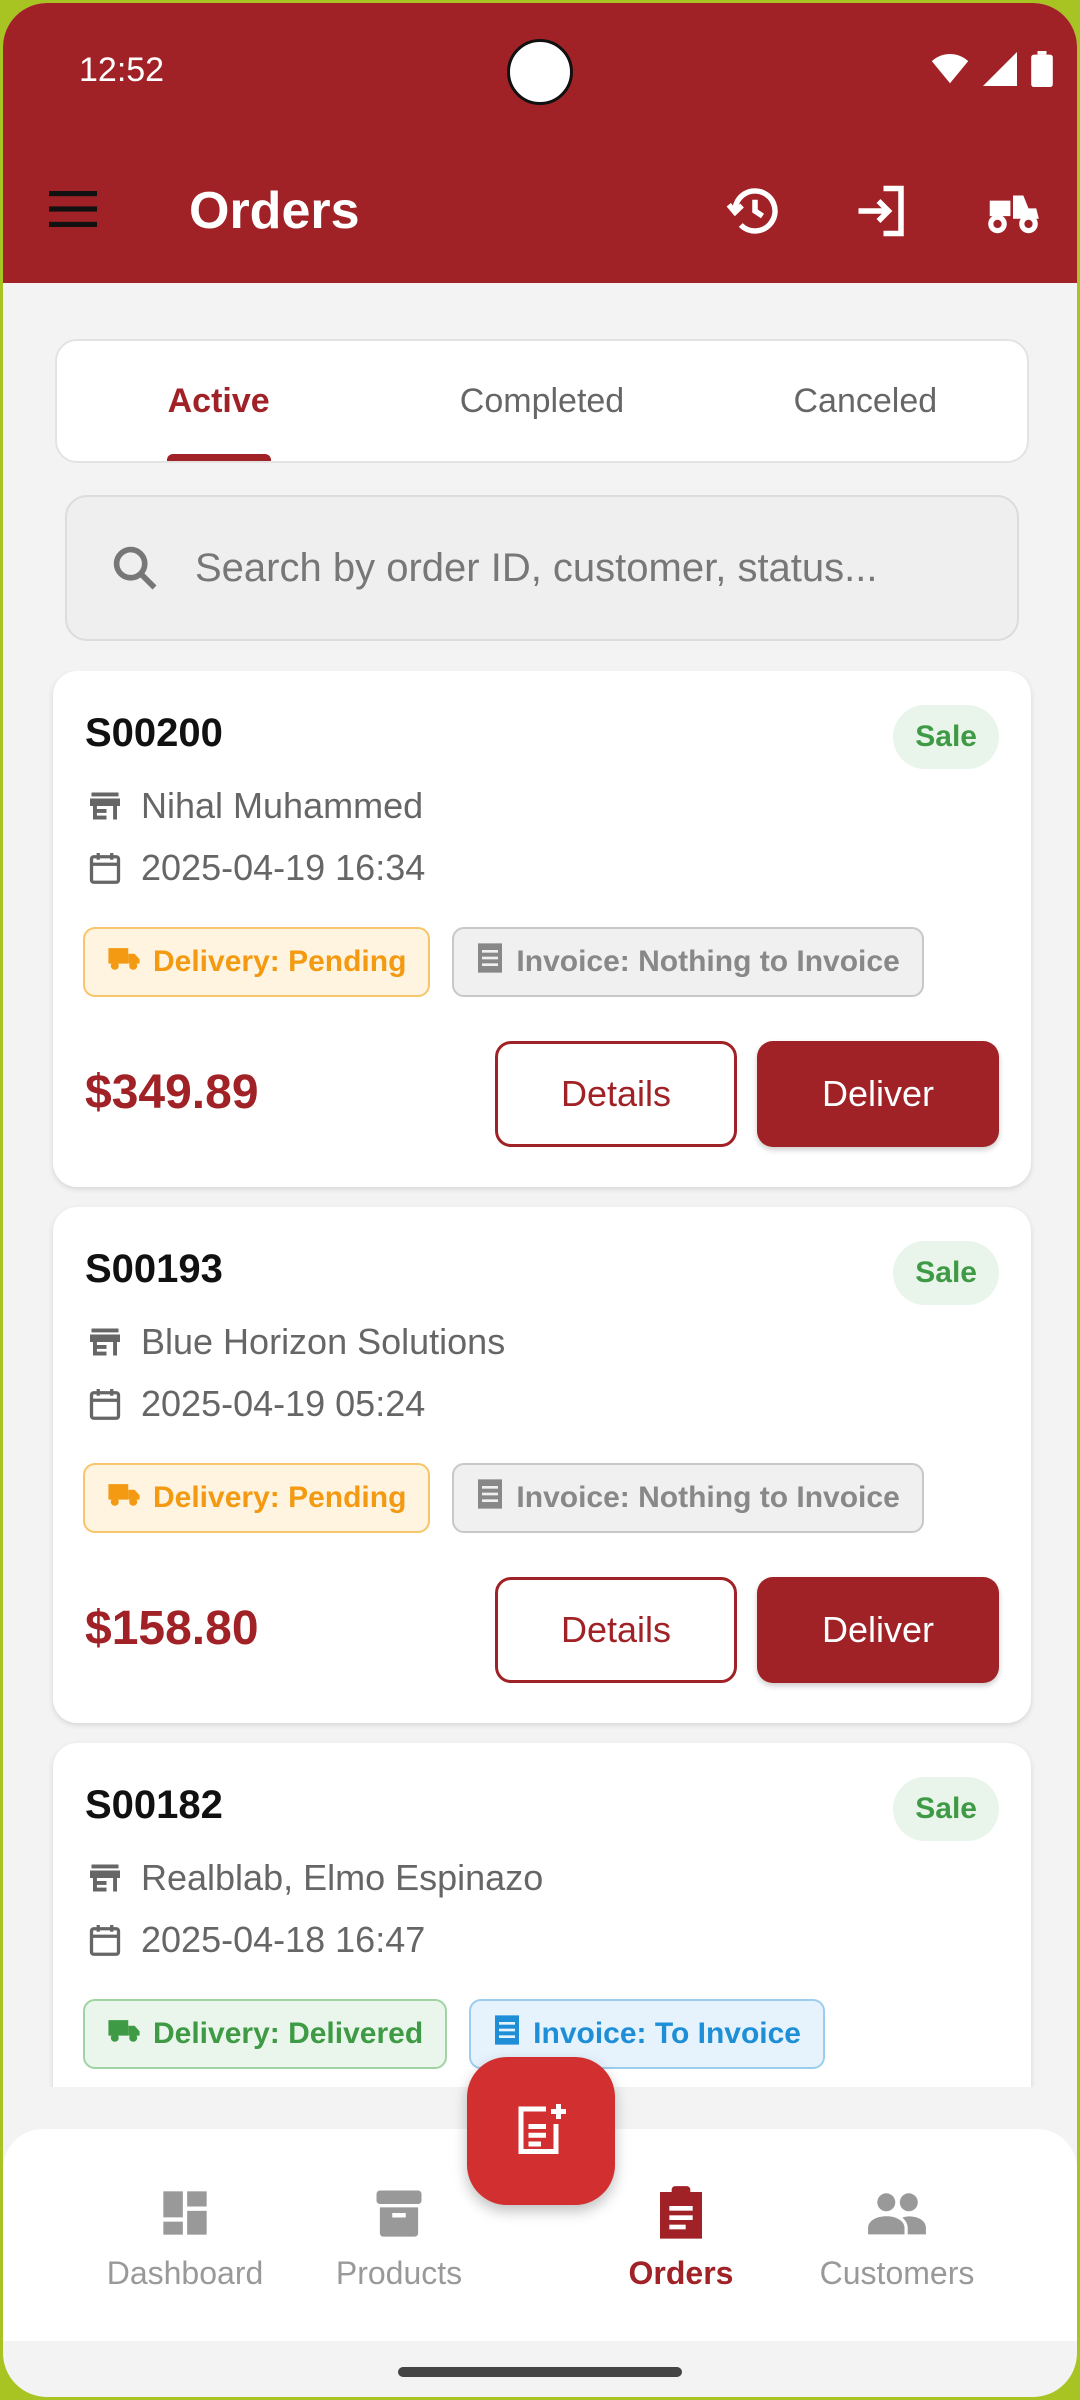  I want to click on login-icon, so click(881, 211).